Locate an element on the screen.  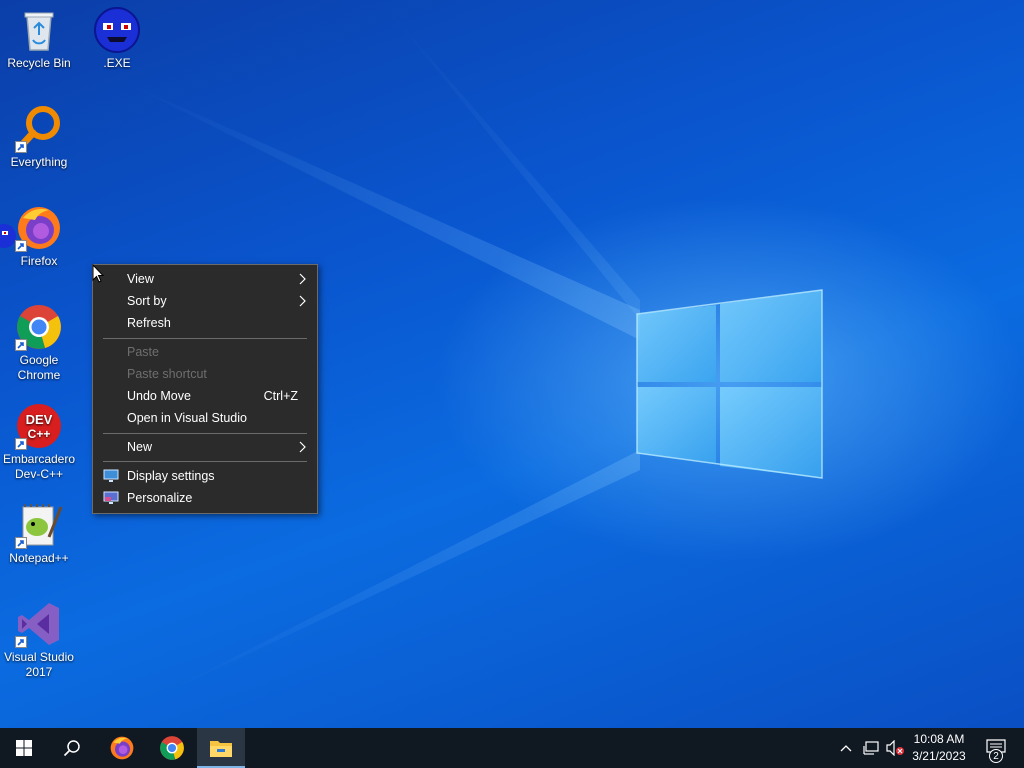
desktop-icon-google-chrome: Google Chrome is located at coordinates (39, 343).